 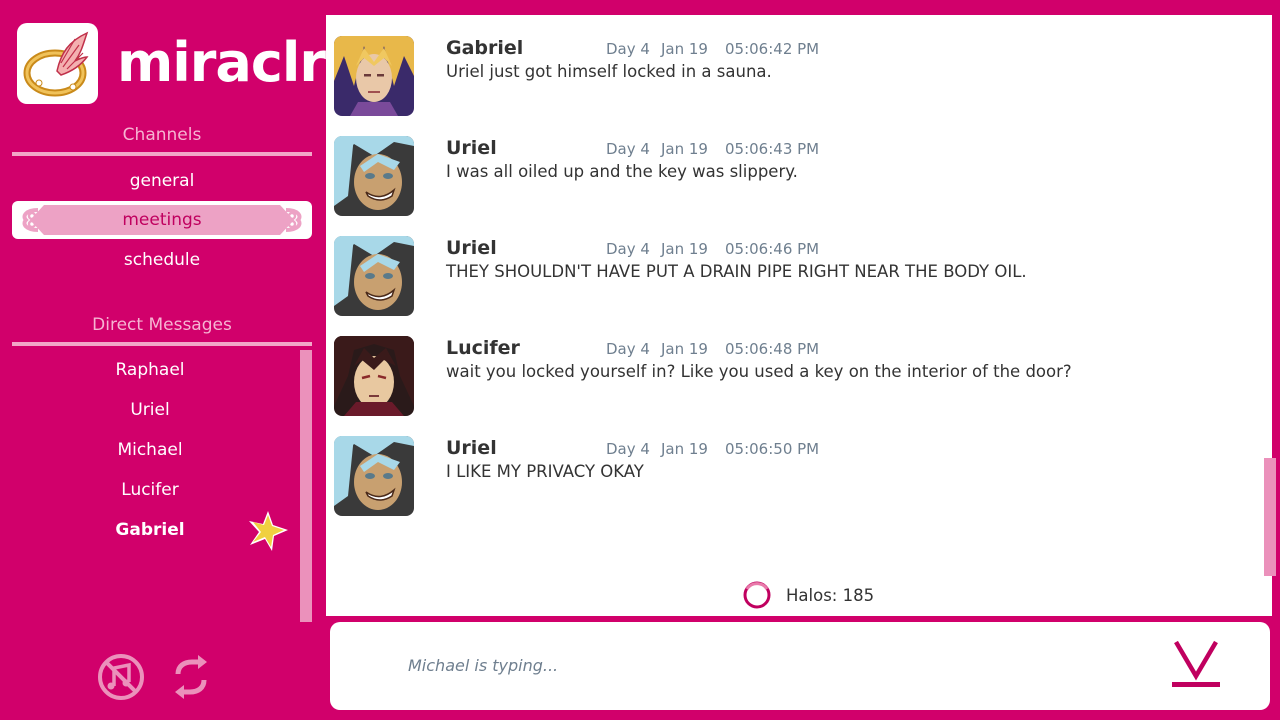 I want to click on dm-item-raphael: Raphael, so click(x=150, y=370).